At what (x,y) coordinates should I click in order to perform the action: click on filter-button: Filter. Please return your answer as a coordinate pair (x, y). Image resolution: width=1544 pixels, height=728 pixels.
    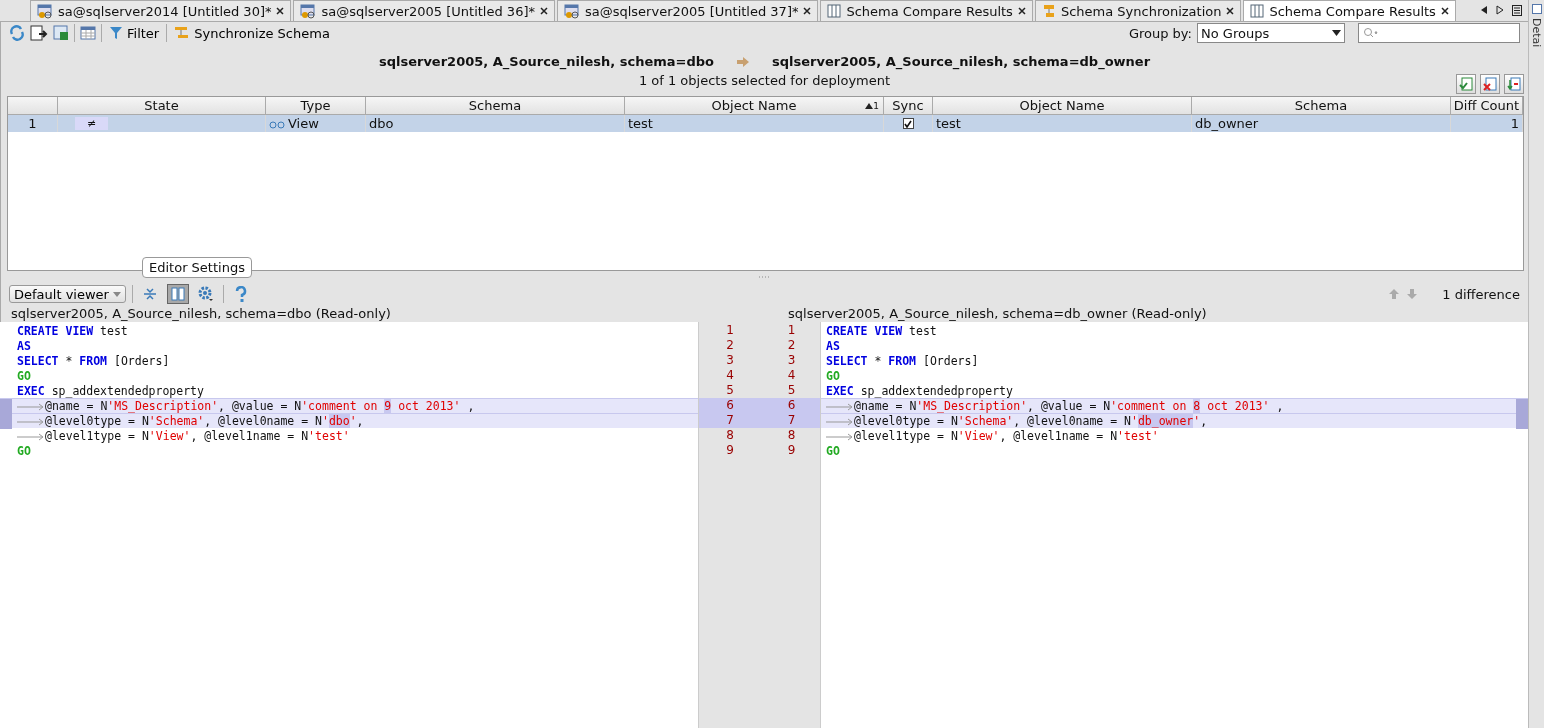
    Looking at the image, I should click on (134, 33).